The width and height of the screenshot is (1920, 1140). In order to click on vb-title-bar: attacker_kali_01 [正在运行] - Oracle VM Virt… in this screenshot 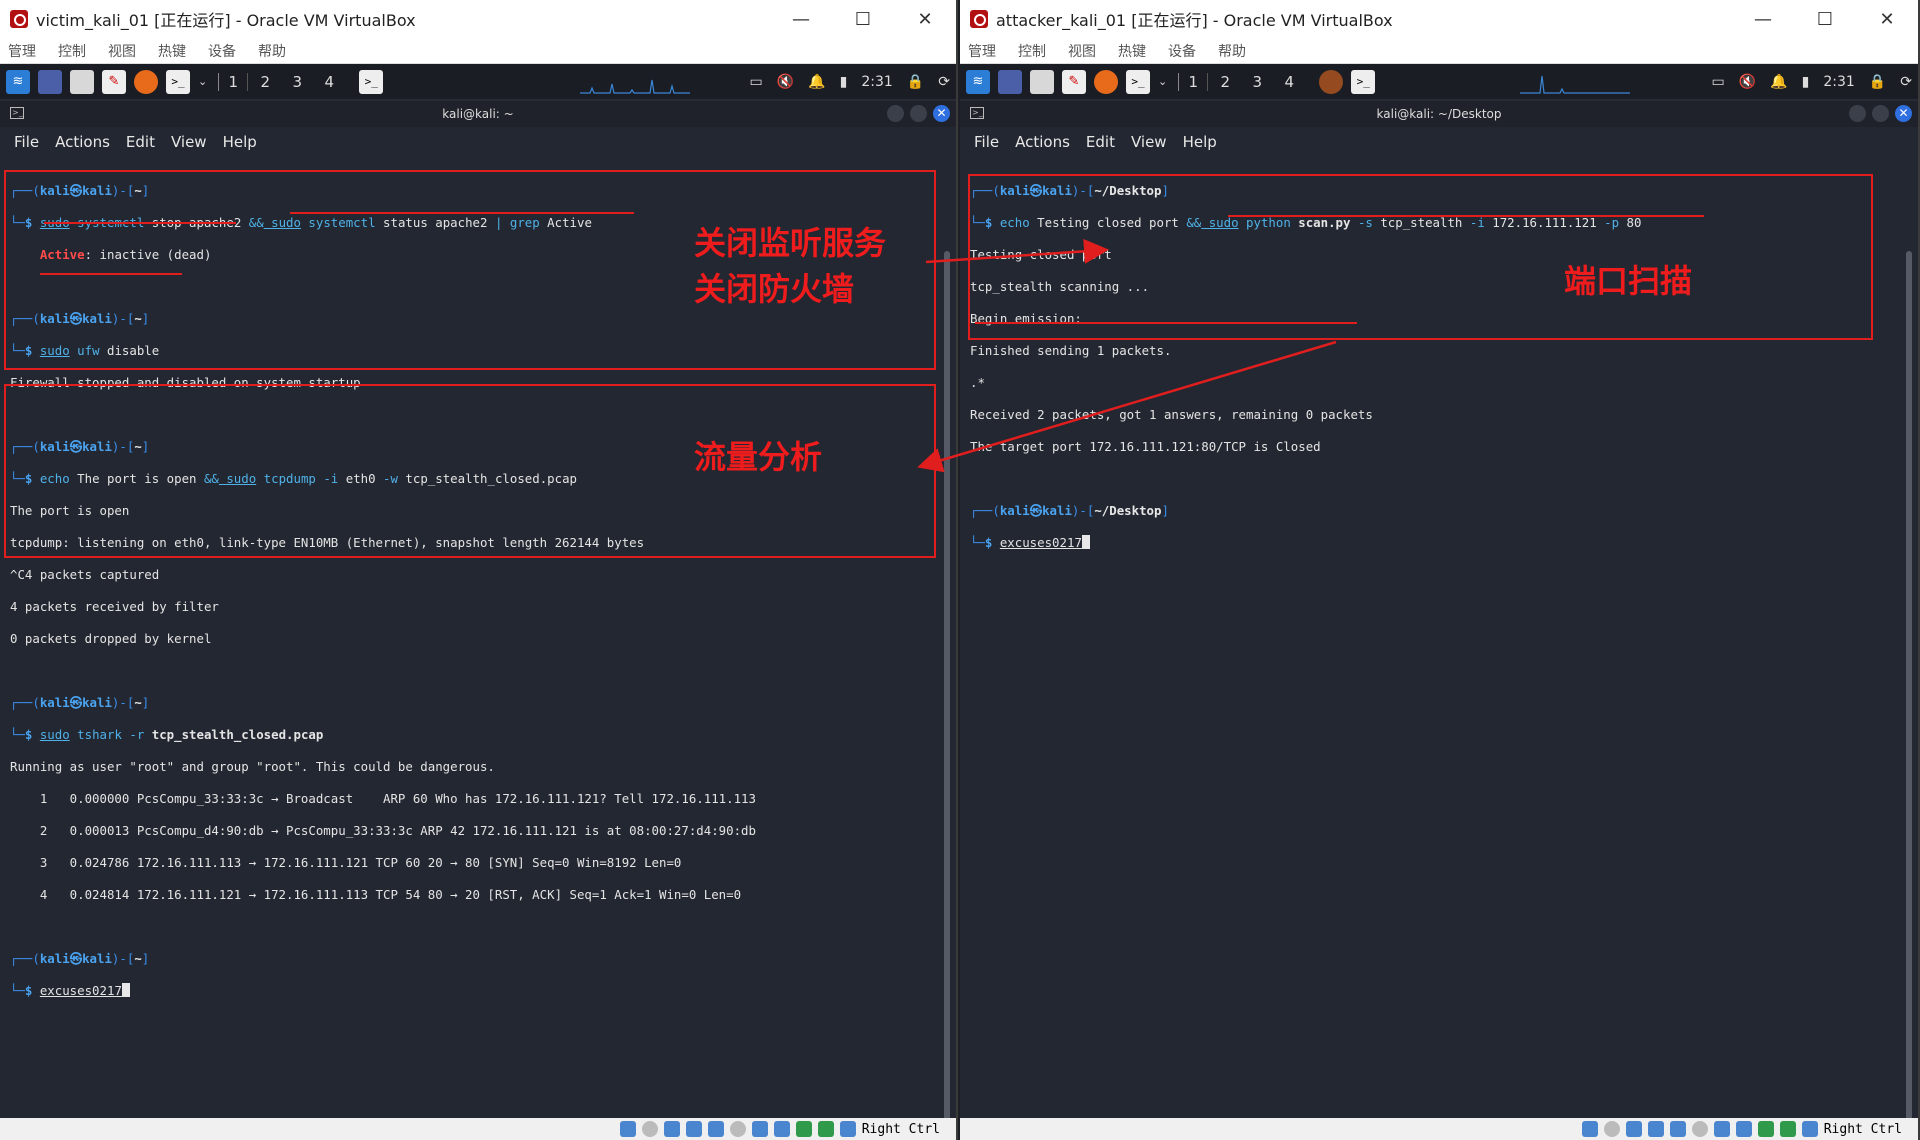, I will do `click(1439, 19)`.